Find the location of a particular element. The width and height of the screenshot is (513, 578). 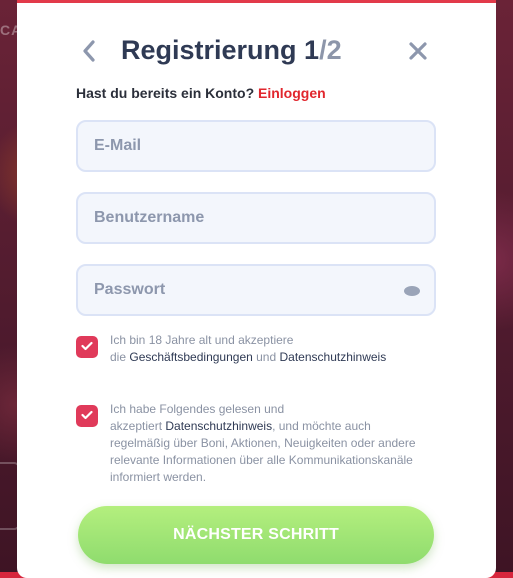

close-icon is located at coordinates (418, 53).